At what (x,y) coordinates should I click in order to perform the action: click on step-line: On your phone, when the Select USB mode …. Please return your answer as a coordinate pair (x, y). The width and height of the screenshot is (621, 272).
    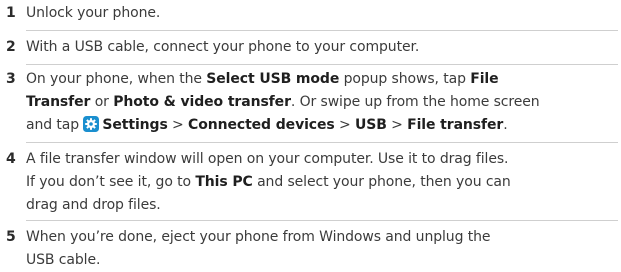
    Looking at the image, I should click on (262, 79).